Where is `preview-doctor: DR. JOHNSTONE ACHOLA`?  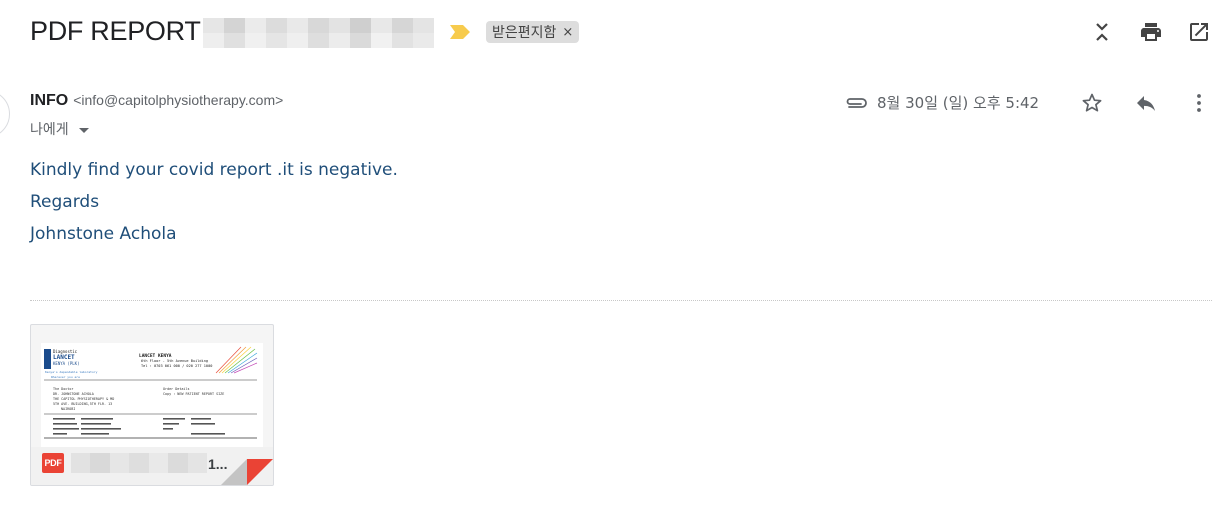 preview-doctor: DR. JOHNSTONE ACHOLA is located at coordinates (73, 394).